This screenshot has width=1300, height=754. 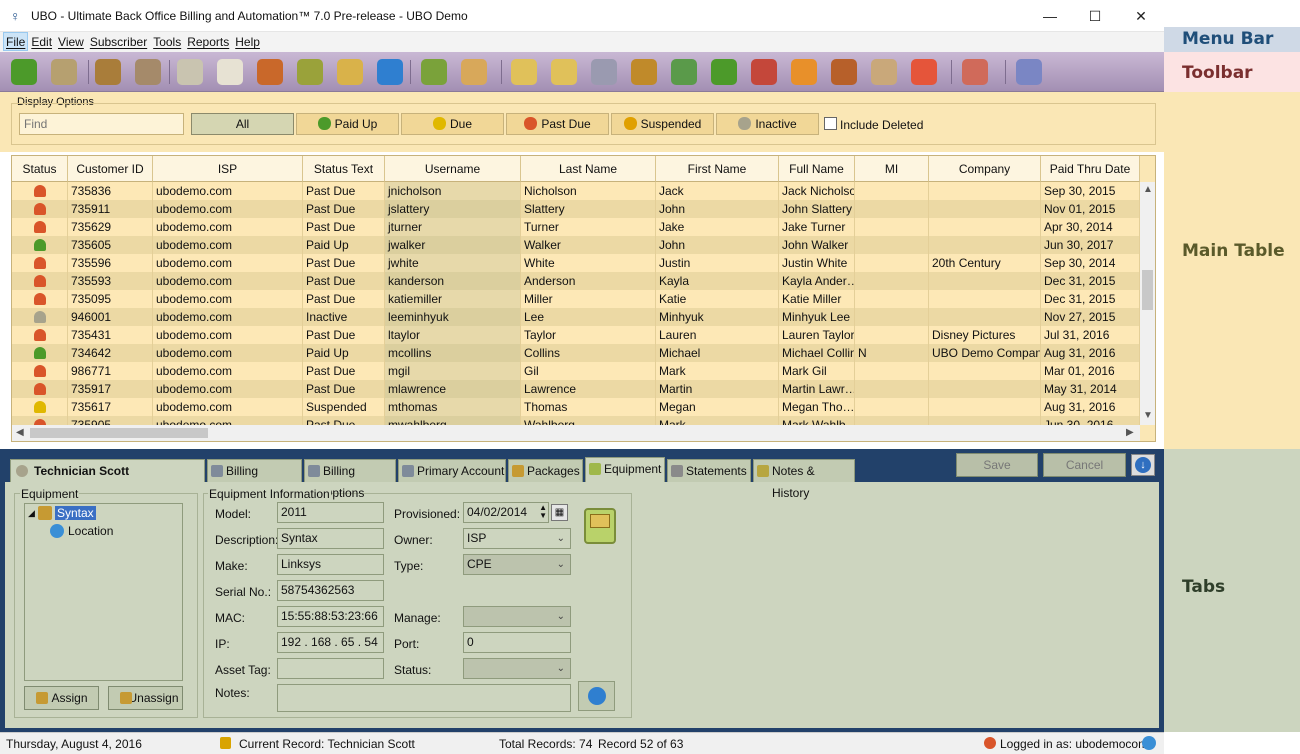 I want to click on scroll-down-icon: ▼, so click(x=1148, y=415).